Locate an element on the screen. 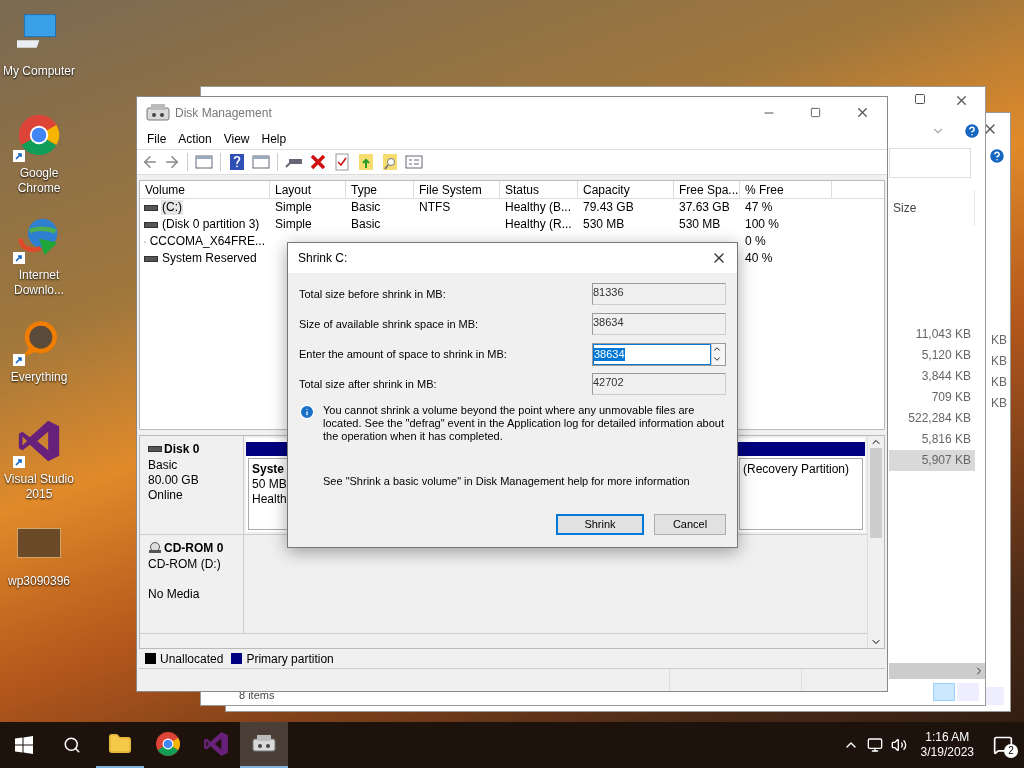 Image resolution: width=1024 pixels, height=768 pixels. dialog-button: Cancel is located at coordinates (690, 524).